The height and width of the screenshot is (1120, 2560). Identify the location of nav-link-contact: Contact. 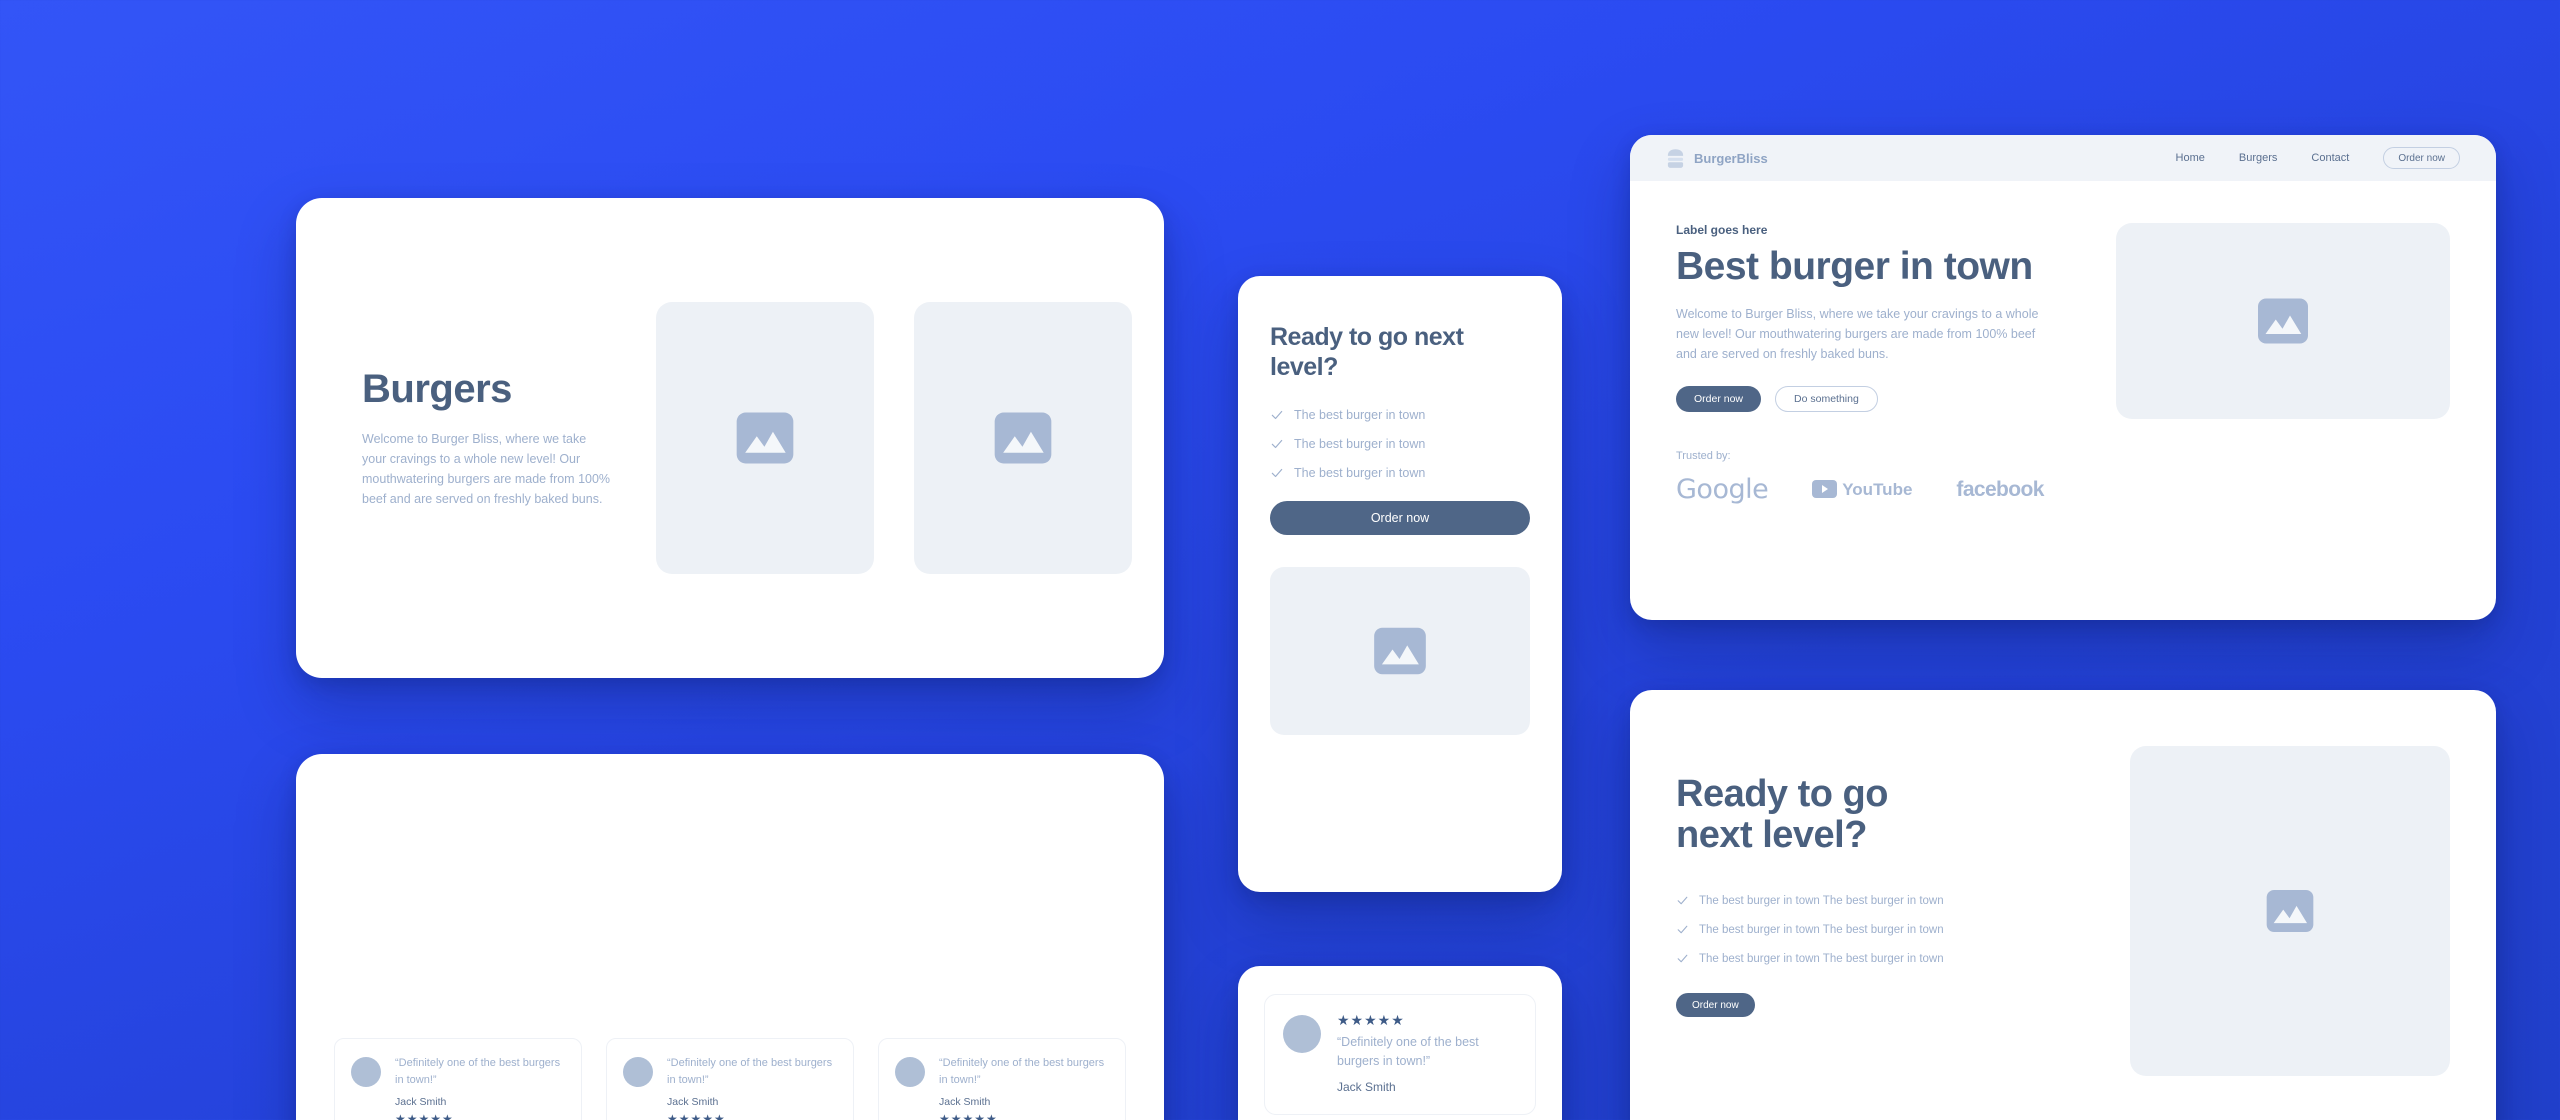
(2330, 158).